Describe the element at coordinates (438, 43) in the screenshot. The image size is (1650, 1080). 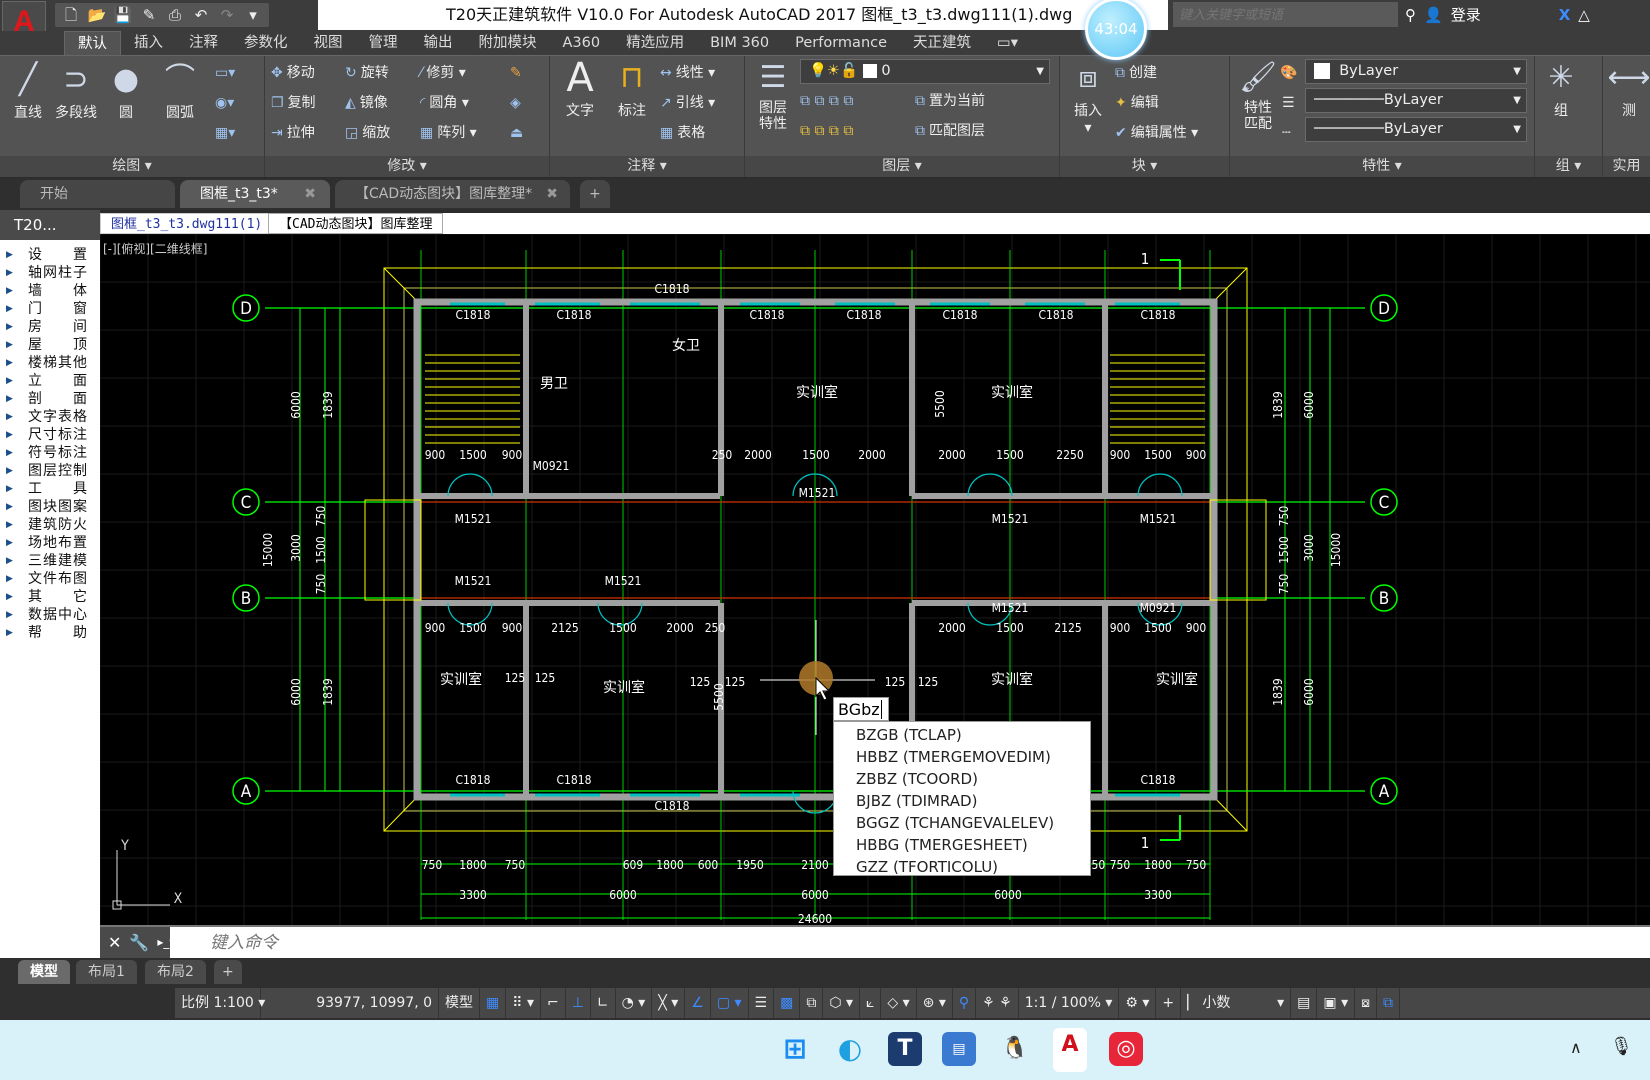
I see `tab-output: 输出` at that location.